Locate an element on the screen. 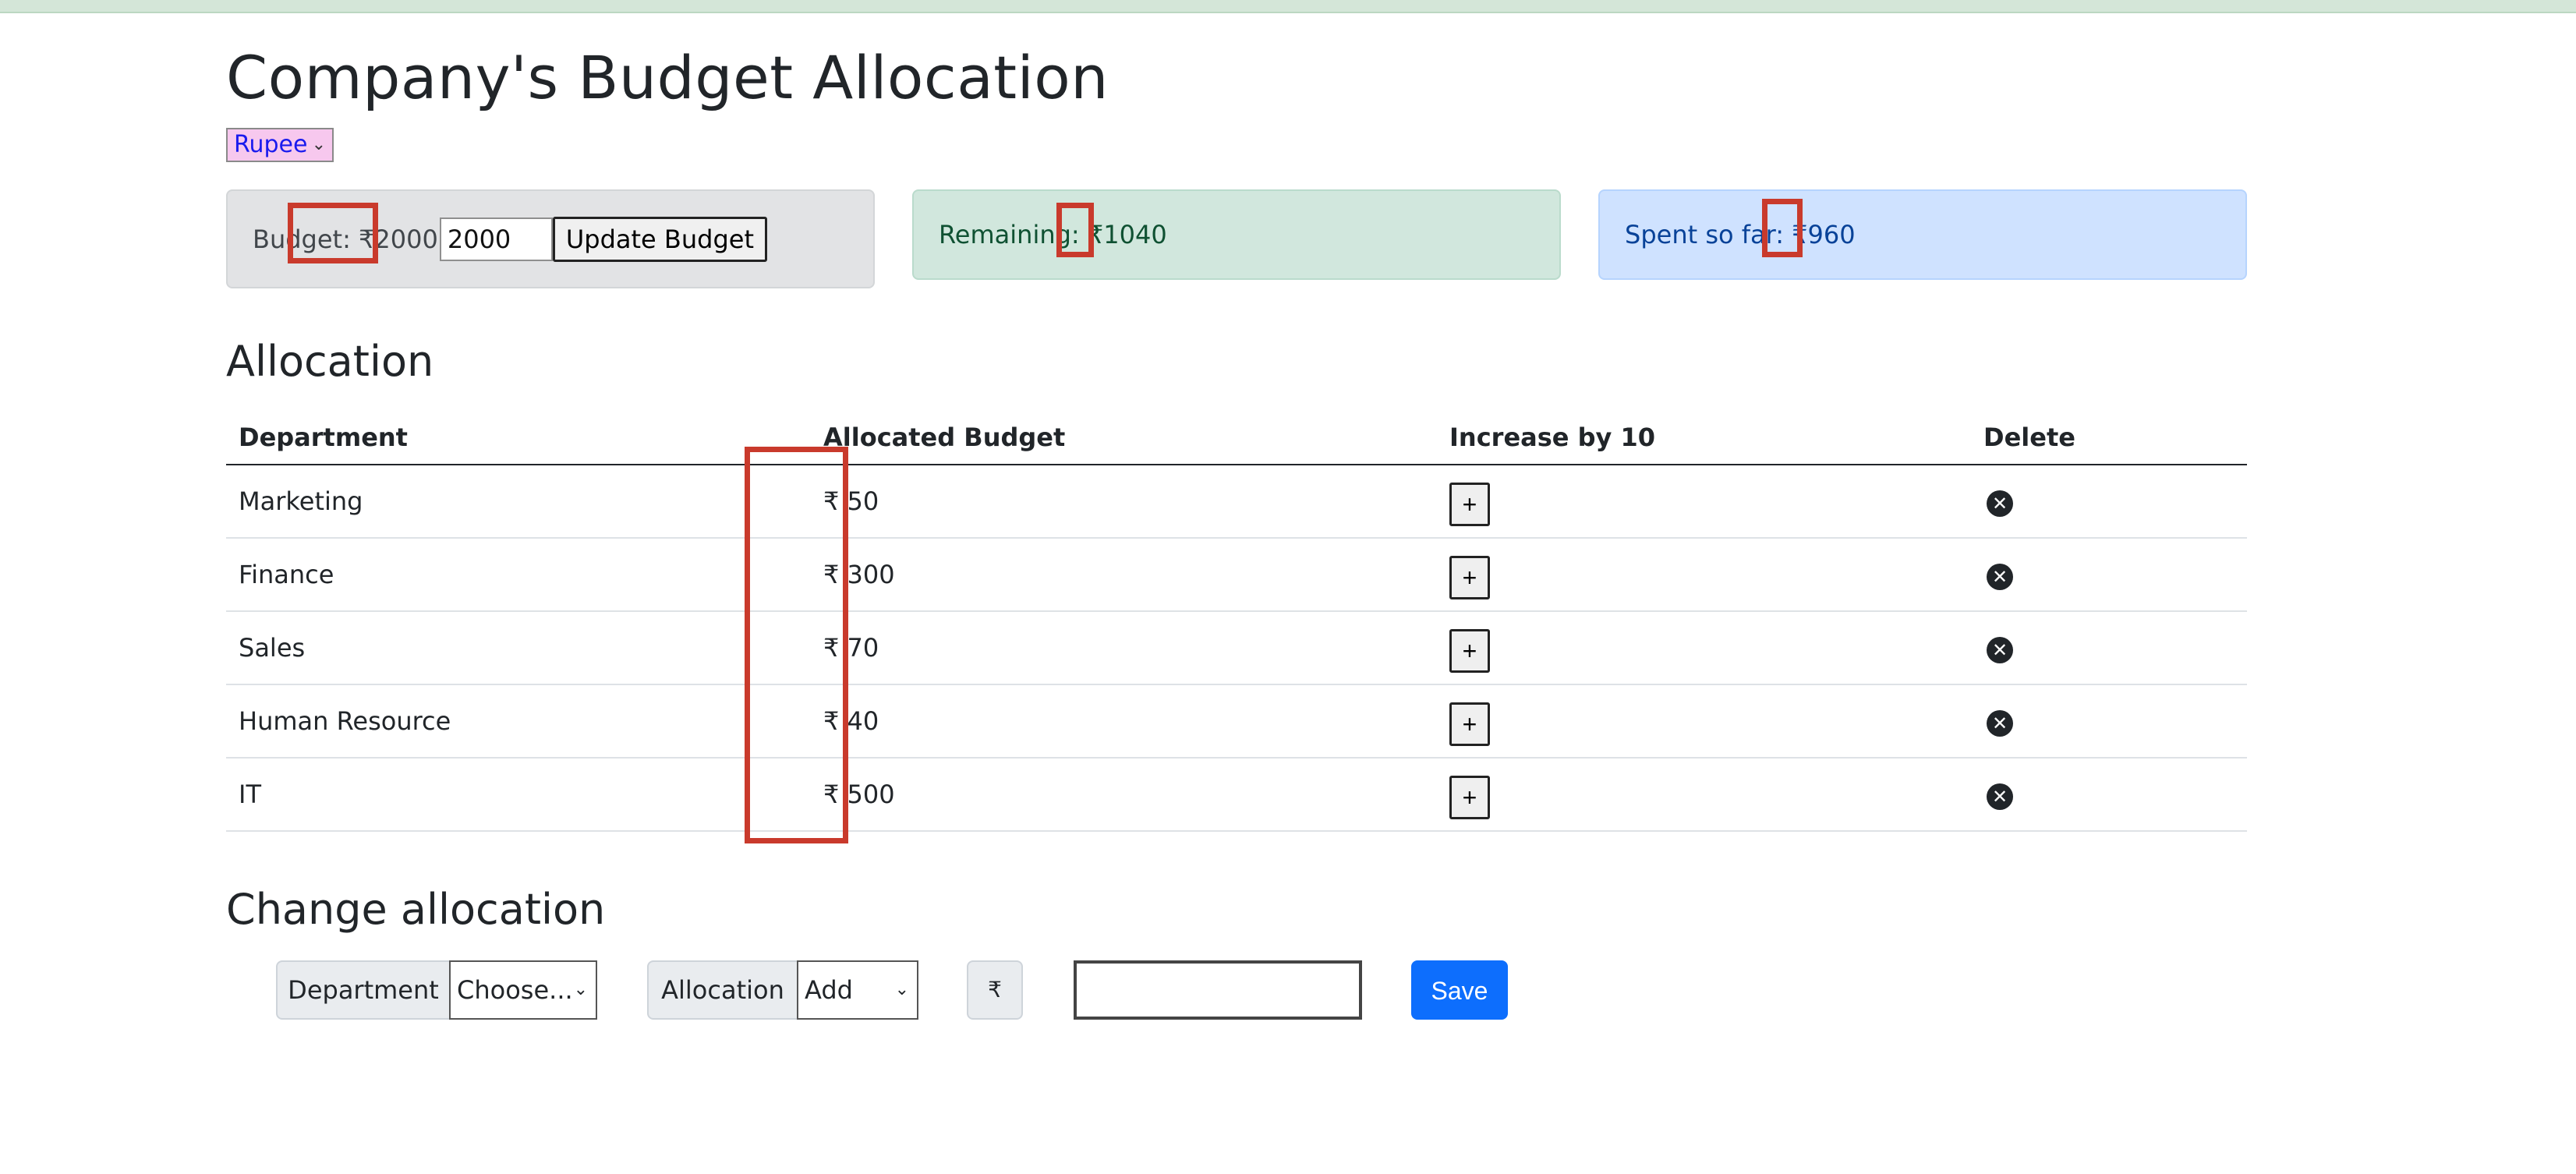 The width and height of the screenshot is (2576, 1174). department-addon-label: Department is located at coordinates (363, 990).